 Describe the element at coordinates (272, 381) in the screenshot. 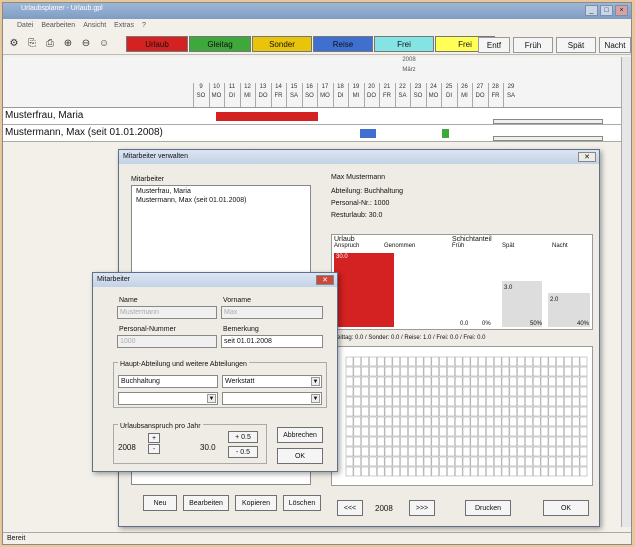

I see `department-select-2: Werkstatt ▼` at that location.